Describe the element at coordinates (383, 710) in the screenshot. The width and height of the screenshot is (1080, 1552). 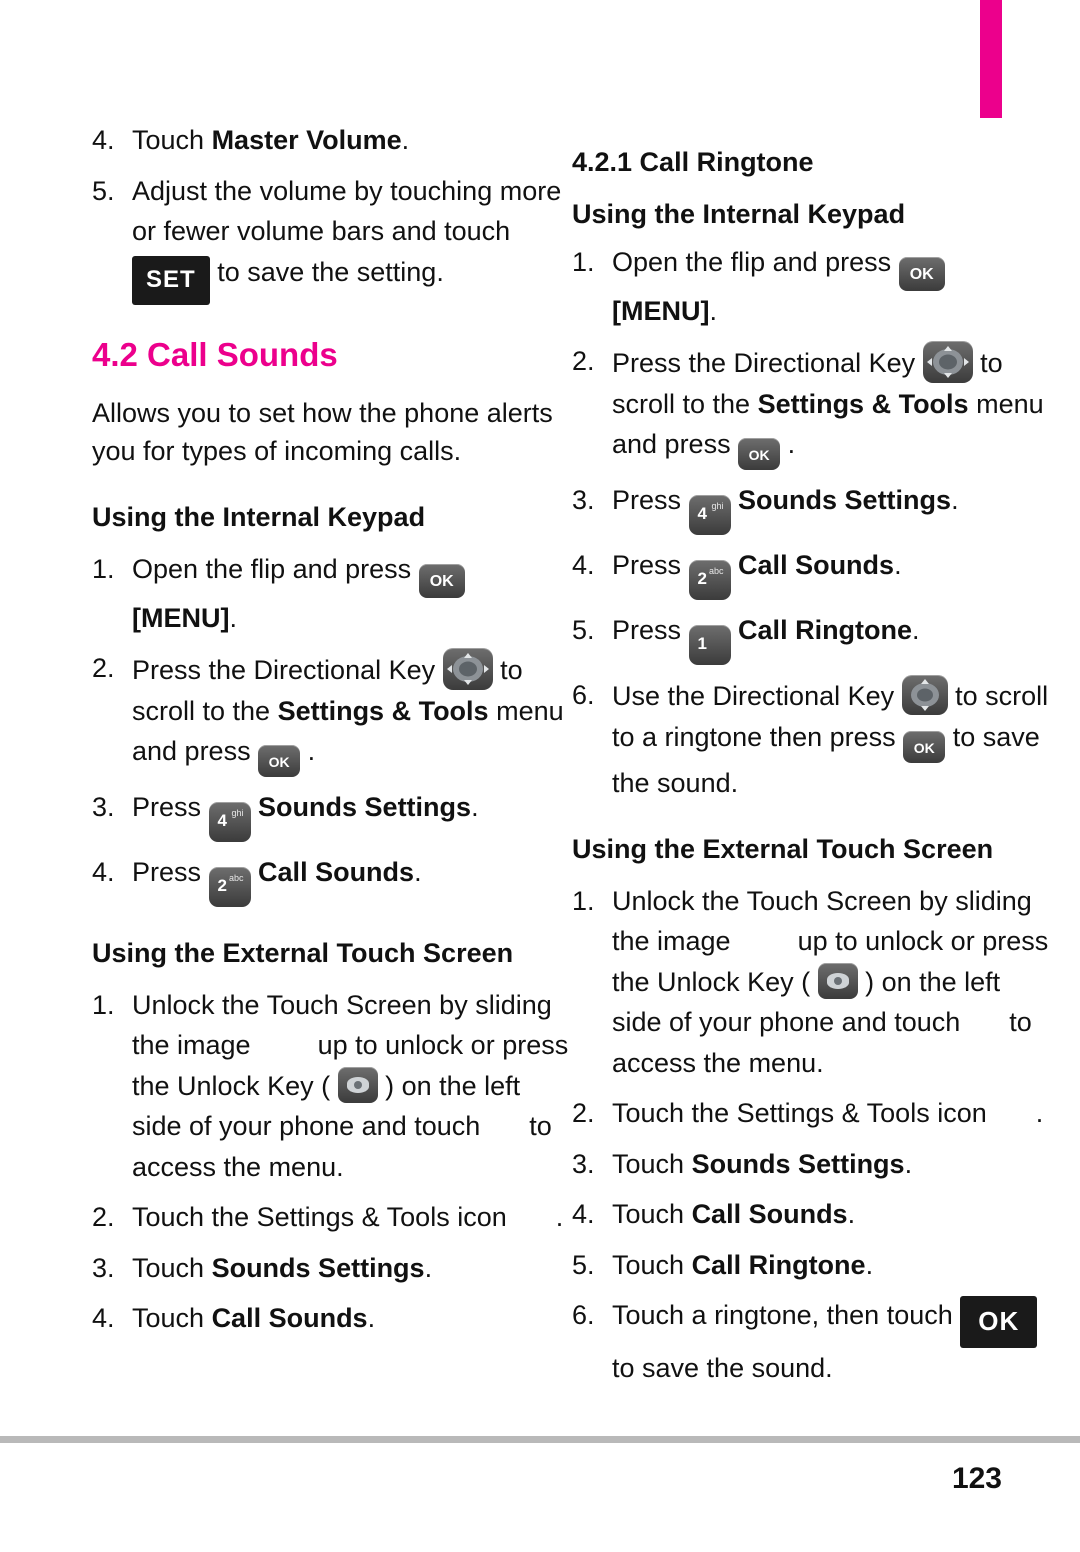
I see `step-bold: Settings & Tools` at that location.